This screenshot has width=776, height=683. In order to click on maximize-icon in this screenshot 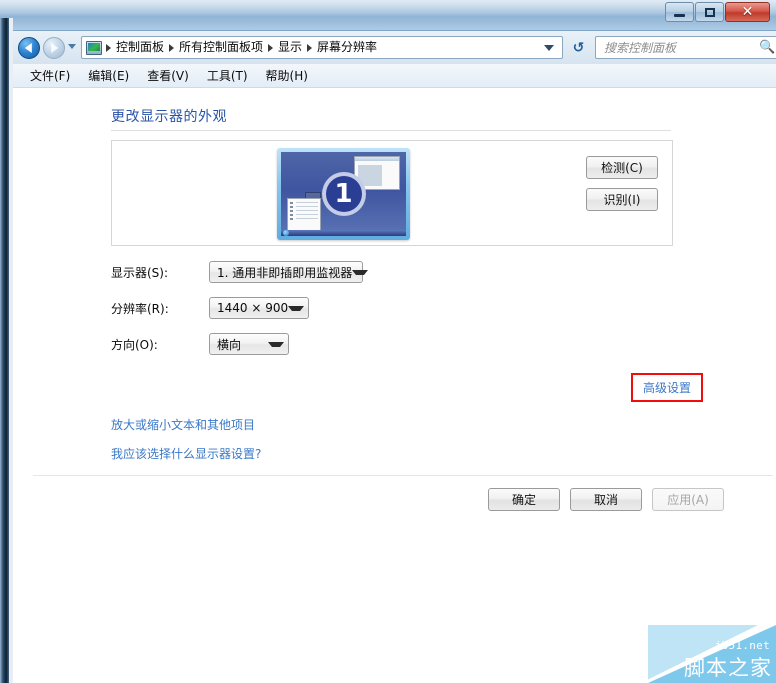, I will do `click(709, 12)`.